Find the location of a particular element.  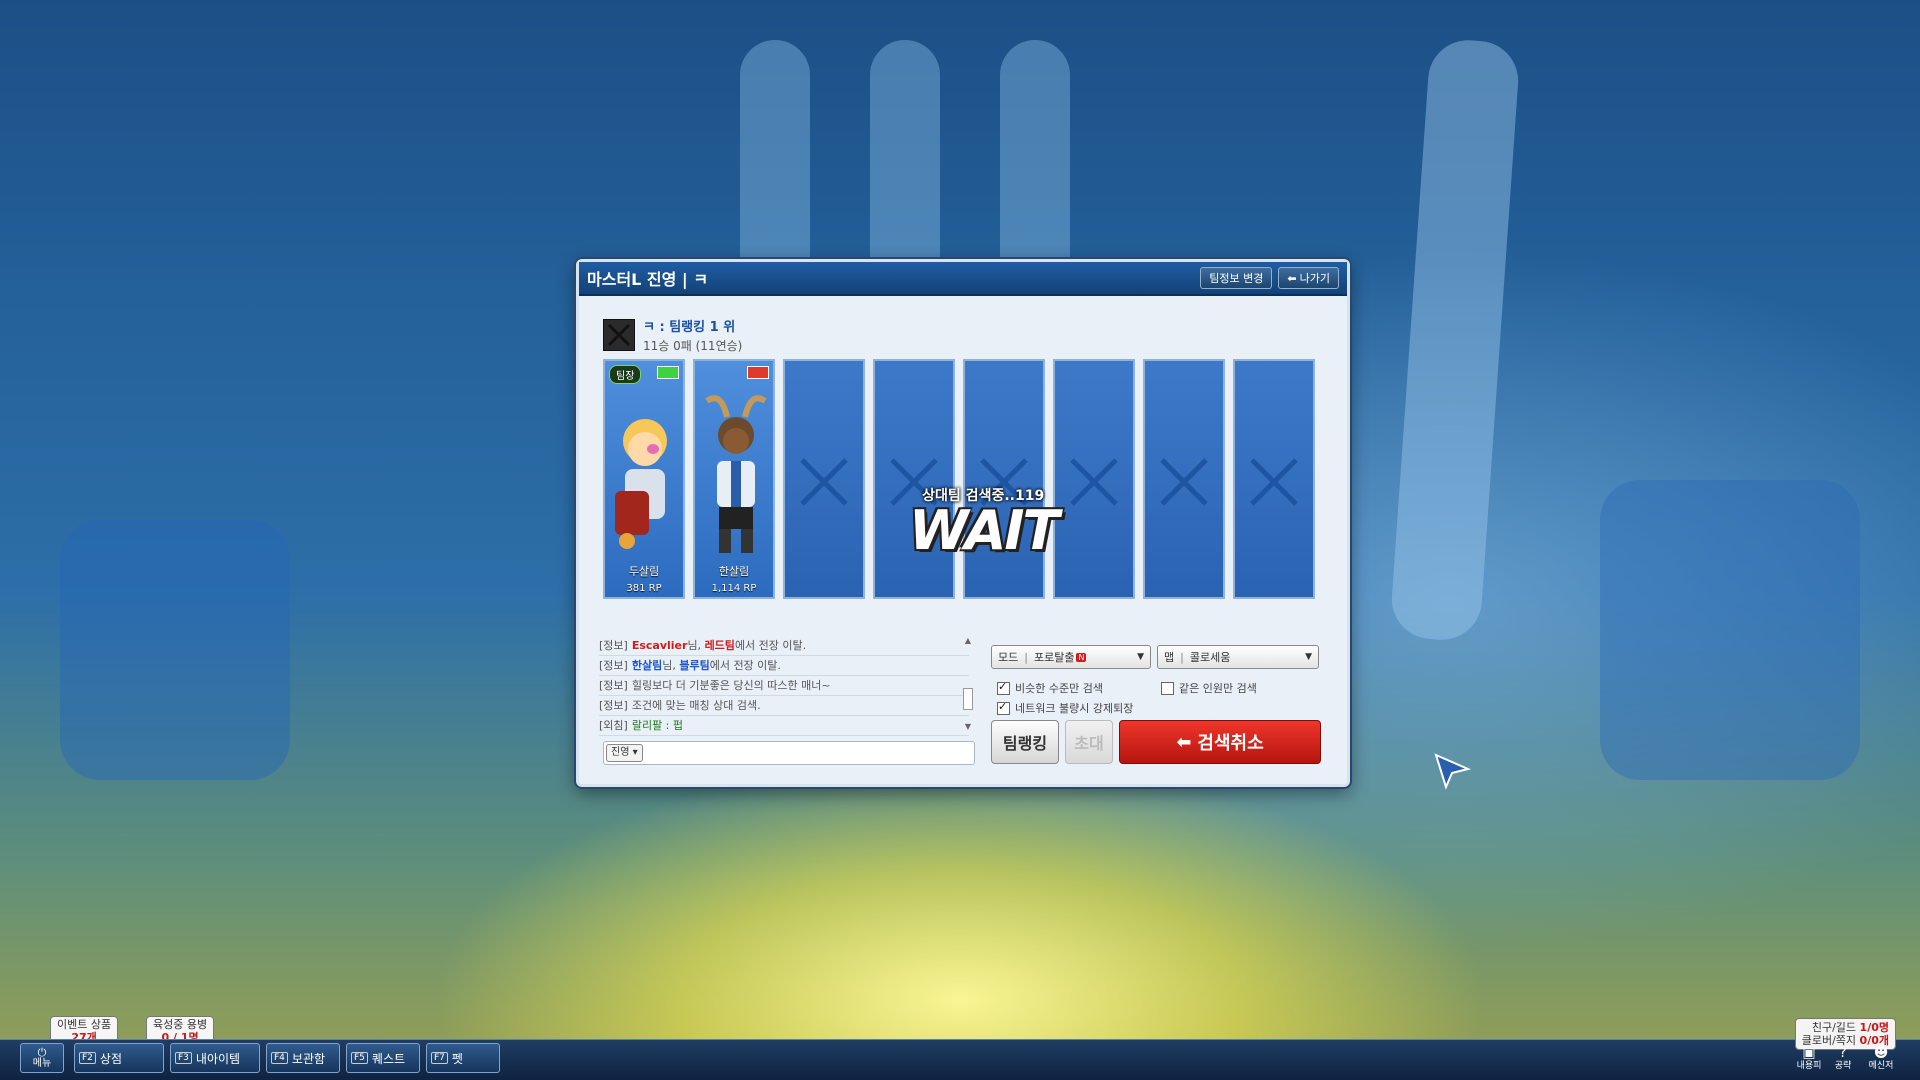

chat-line: [정보] 한살림님, 블루팀에서 전장 이탈. is located at coordinates (784, 666).